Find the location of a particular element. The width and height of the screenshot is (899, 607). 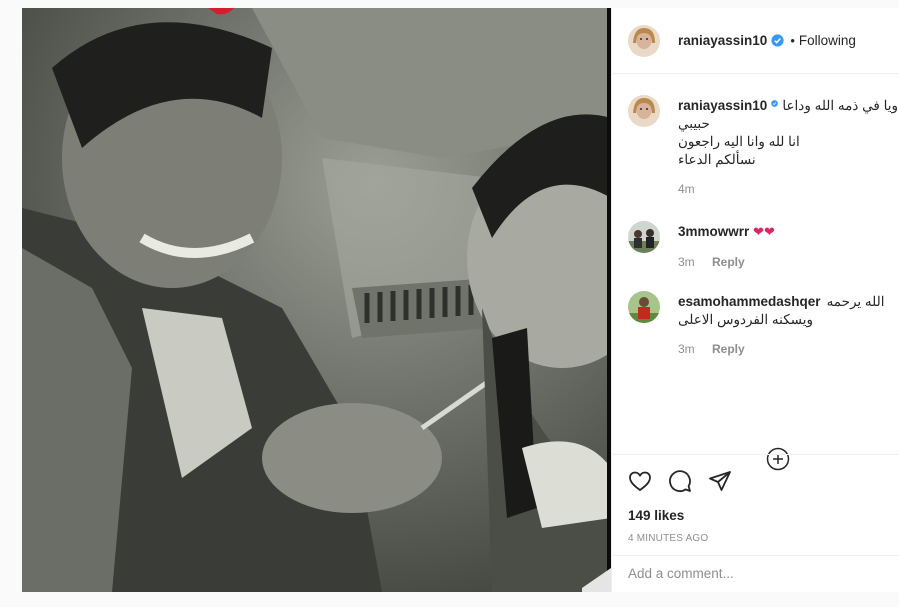

post-timestamp: 4 MINUTES AGO is located at coordinates (668, 538).